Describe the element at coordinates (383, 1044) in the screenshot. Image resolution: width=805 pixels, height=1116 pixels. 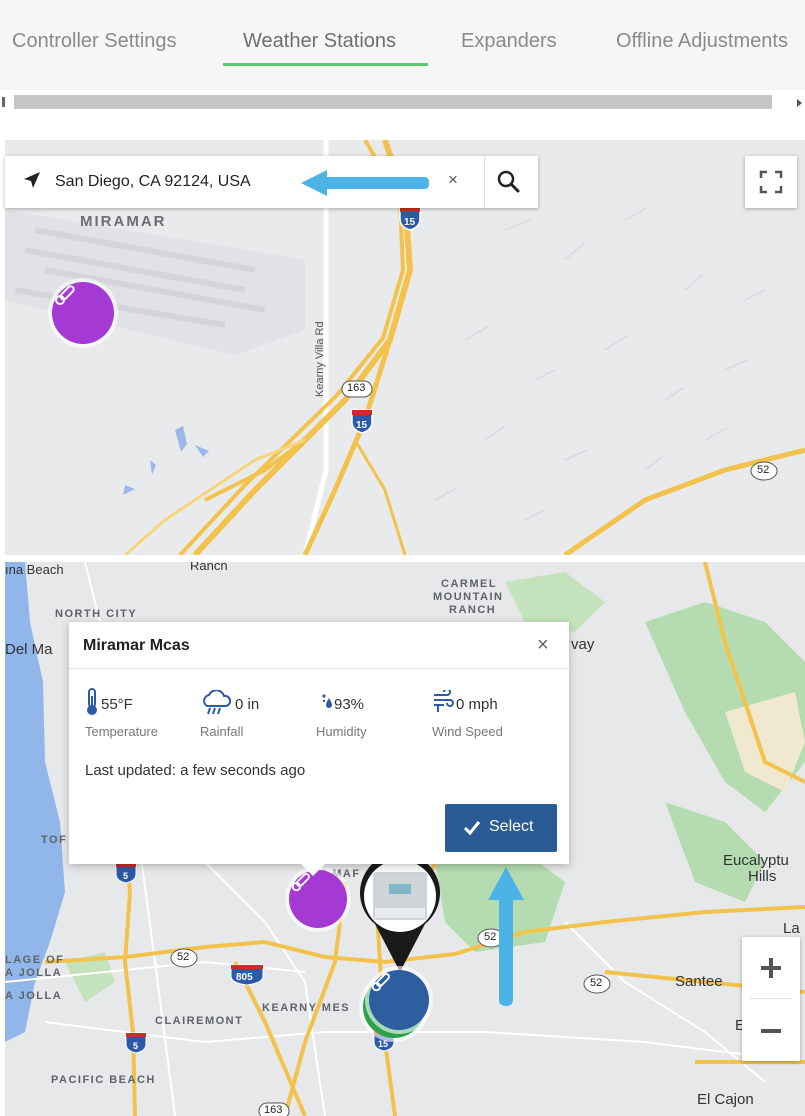
I see `shield-15-bottom-label: 15` at that location.